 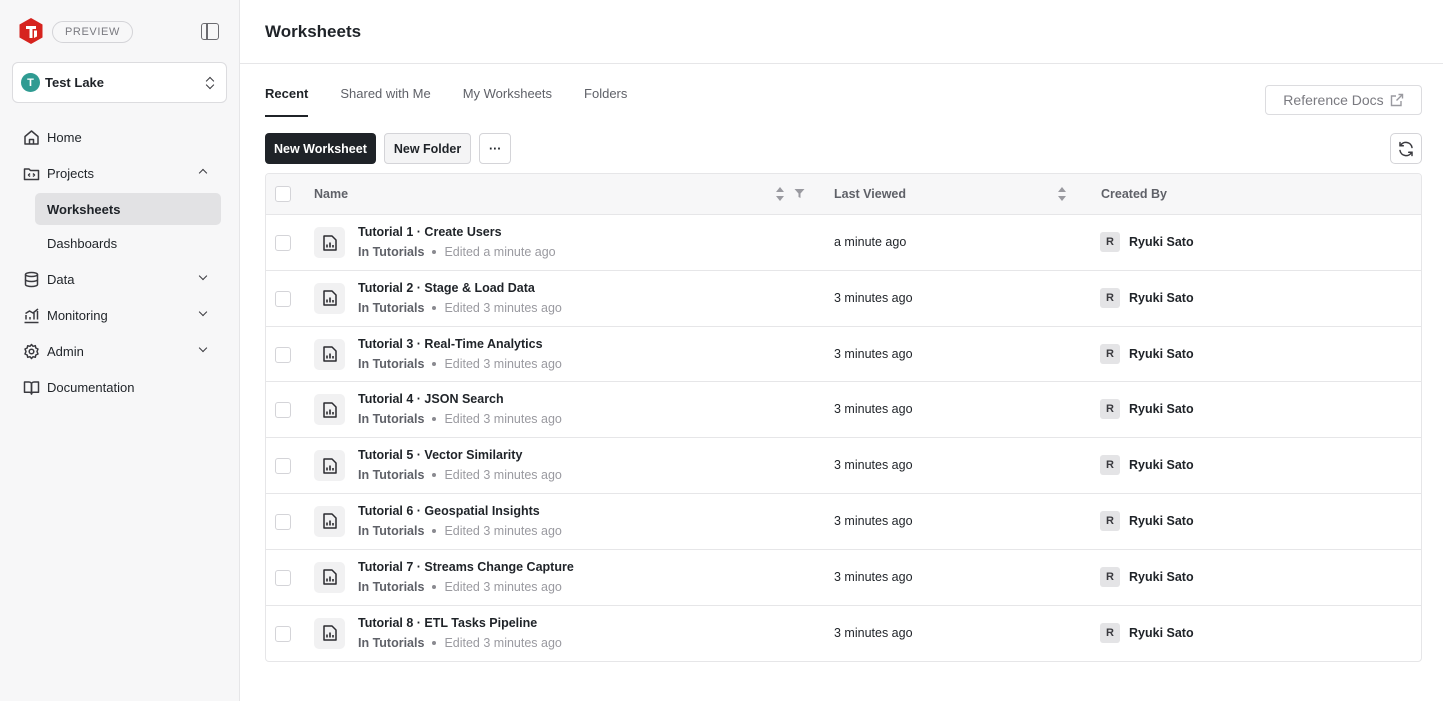 I want to click on sidebar-collapse-icon, so click(x=210, y=31).